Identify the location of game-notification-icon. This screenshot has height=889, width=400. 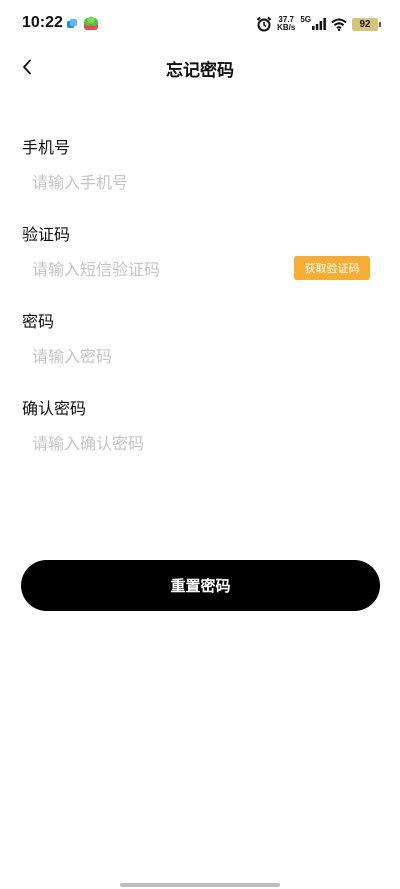
(91, 23).